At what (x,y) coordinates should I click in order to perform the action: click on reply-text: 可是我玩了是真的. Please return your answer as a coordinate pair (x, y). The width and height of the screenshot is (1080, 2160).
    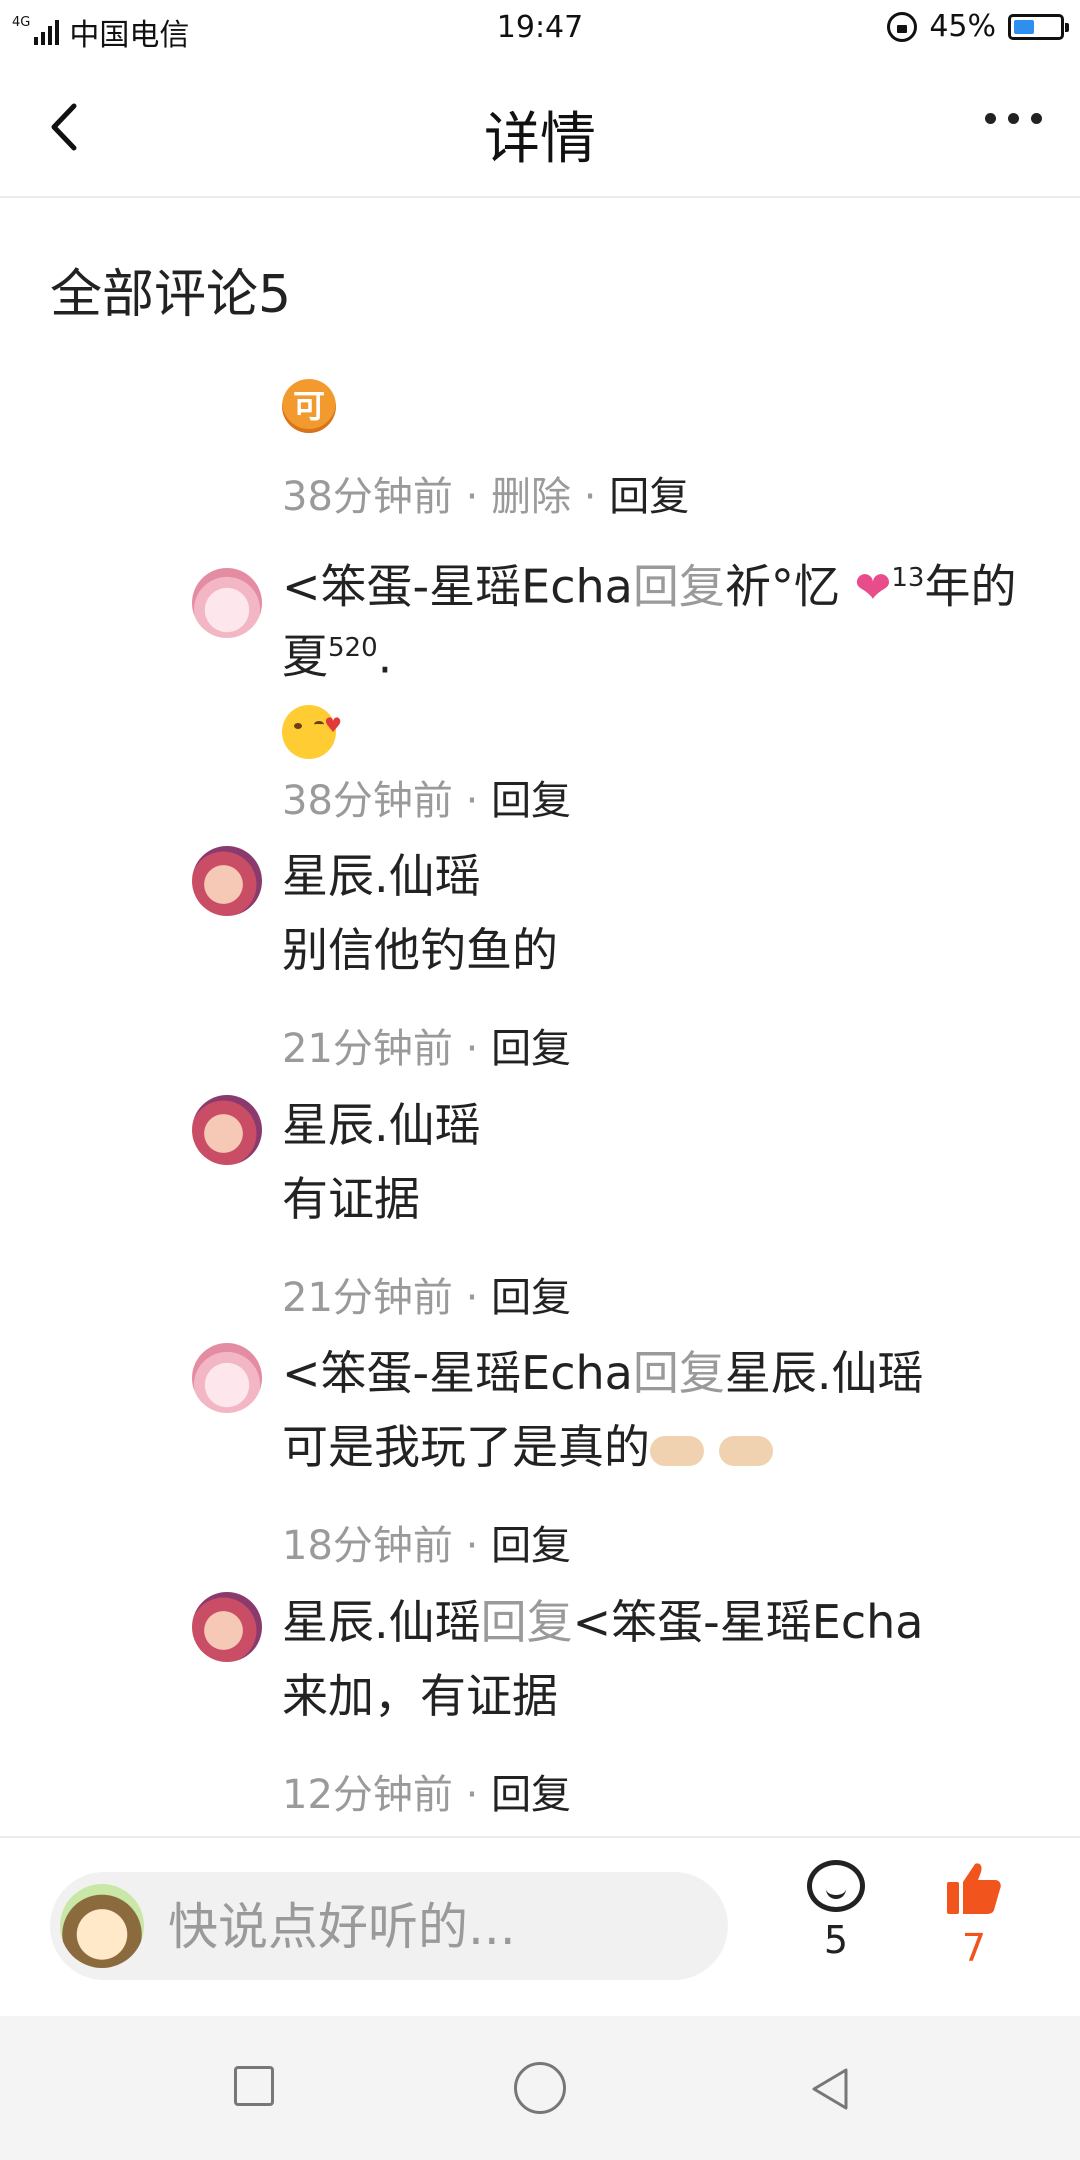
    Looking at the image, I should click on (466, 1447).